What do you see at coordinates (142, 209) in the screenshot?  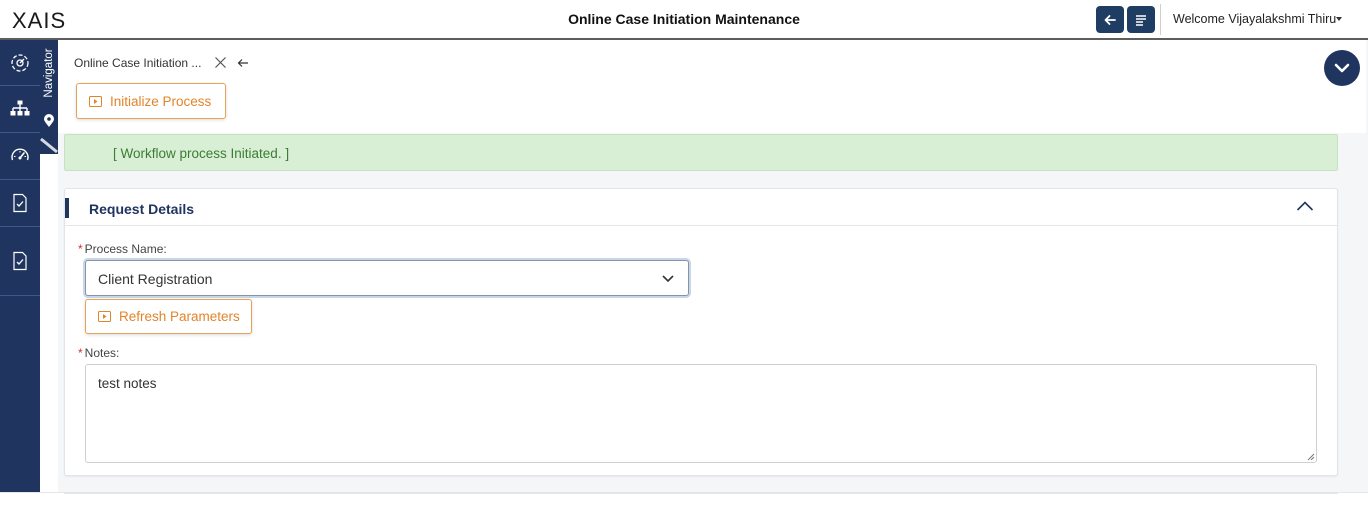 I see `card-title: Request Details` at bounding box center [142, 209].